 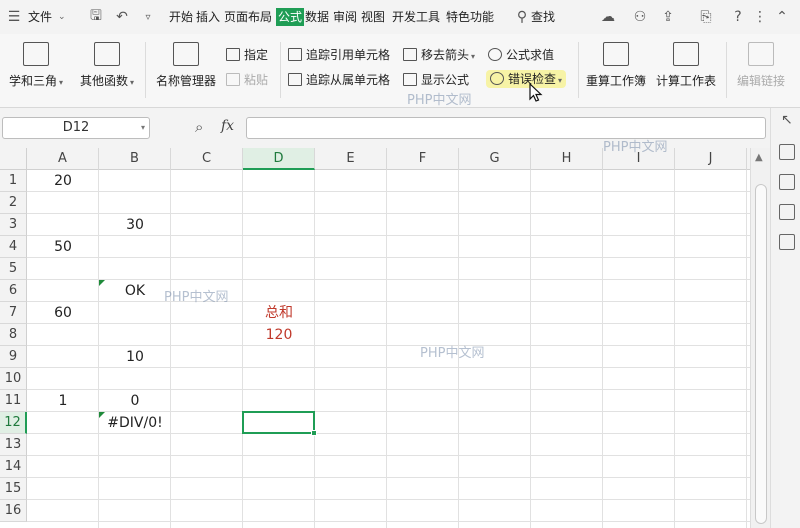 I want to click on backup-icon, so click(x=787, y=242).